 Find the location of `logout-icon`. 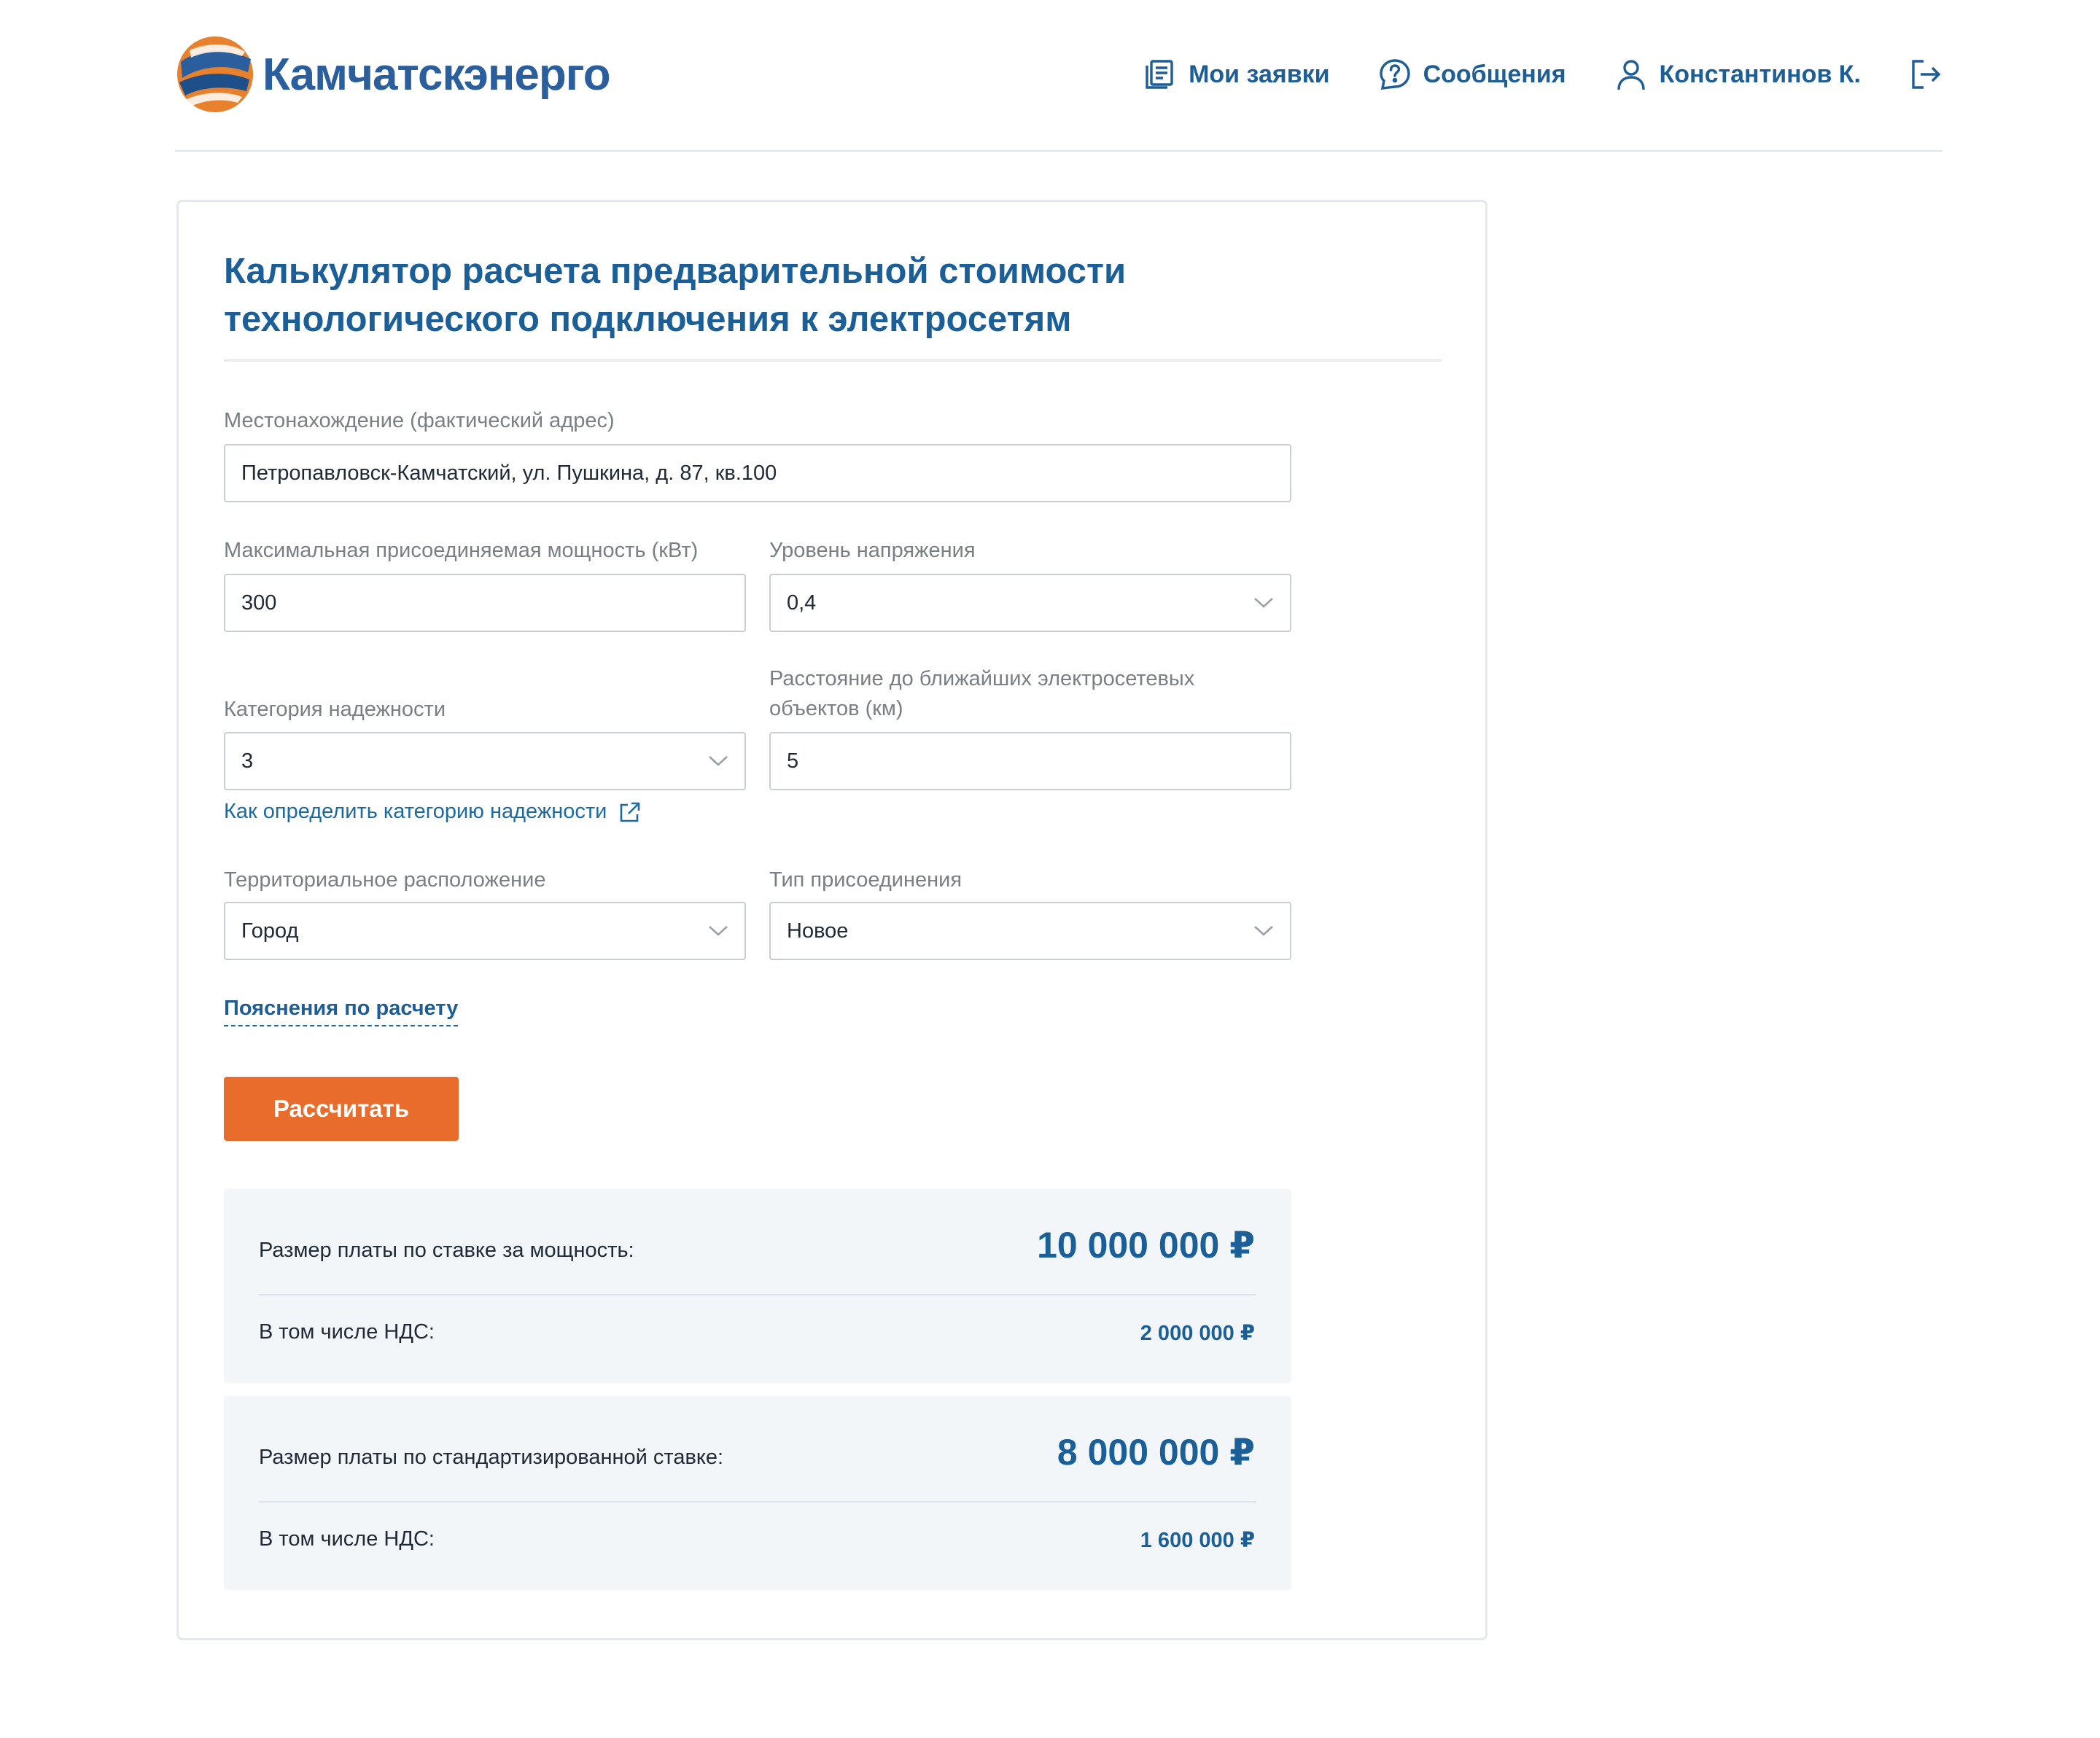

logout-icon is located at coordinates (1925, 74).